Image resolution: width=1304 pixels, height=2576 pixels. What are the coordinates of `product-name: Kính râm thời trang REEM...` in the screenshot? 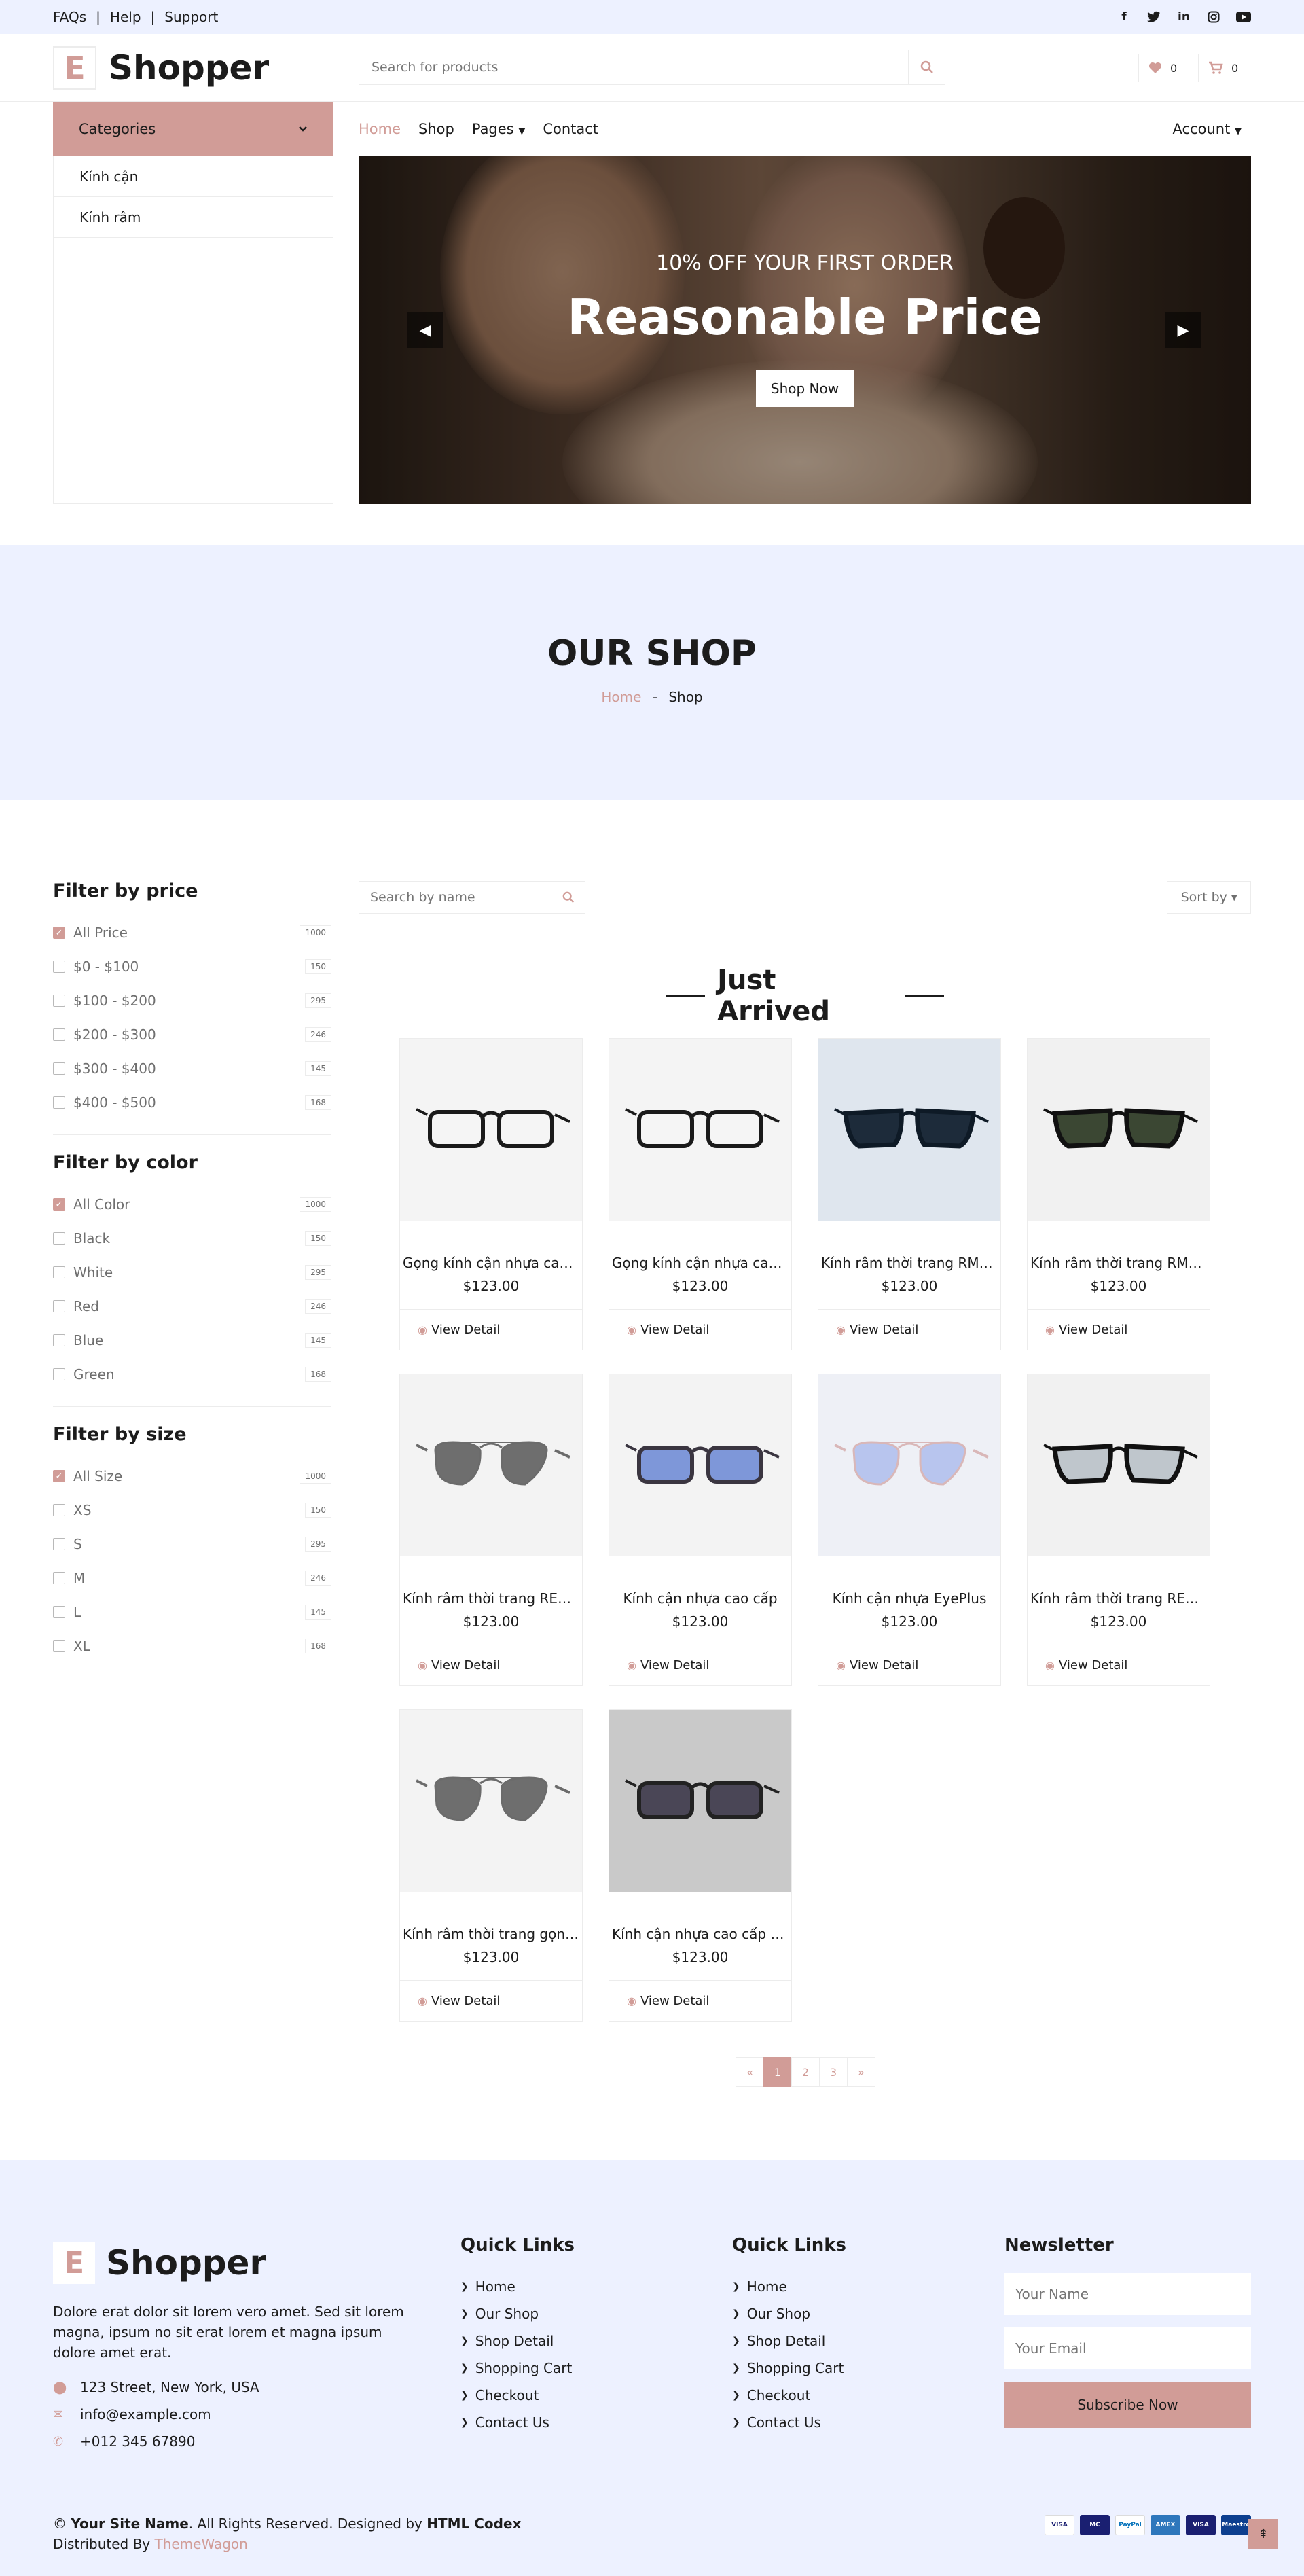 It's located at (491, 1598).